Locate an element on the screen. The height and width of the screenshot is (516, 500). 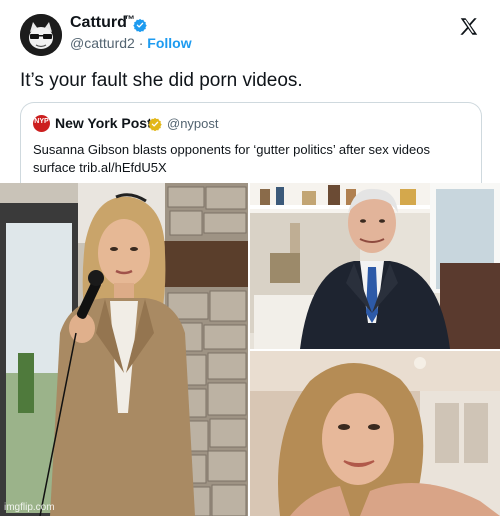
gold-verified-badge-icon is located at coordinates (155, 124).